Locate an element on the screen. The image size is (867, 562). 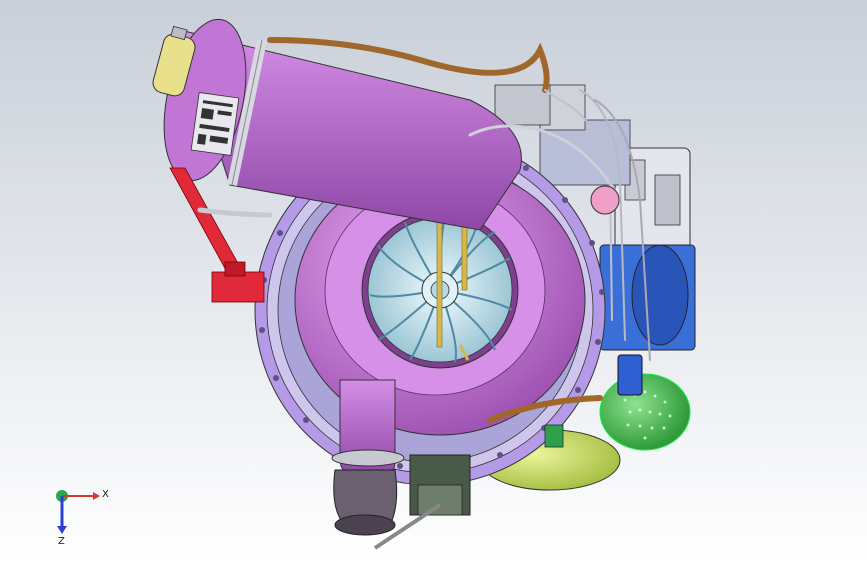
probe-rod-right is located at coordinates (464, 255).